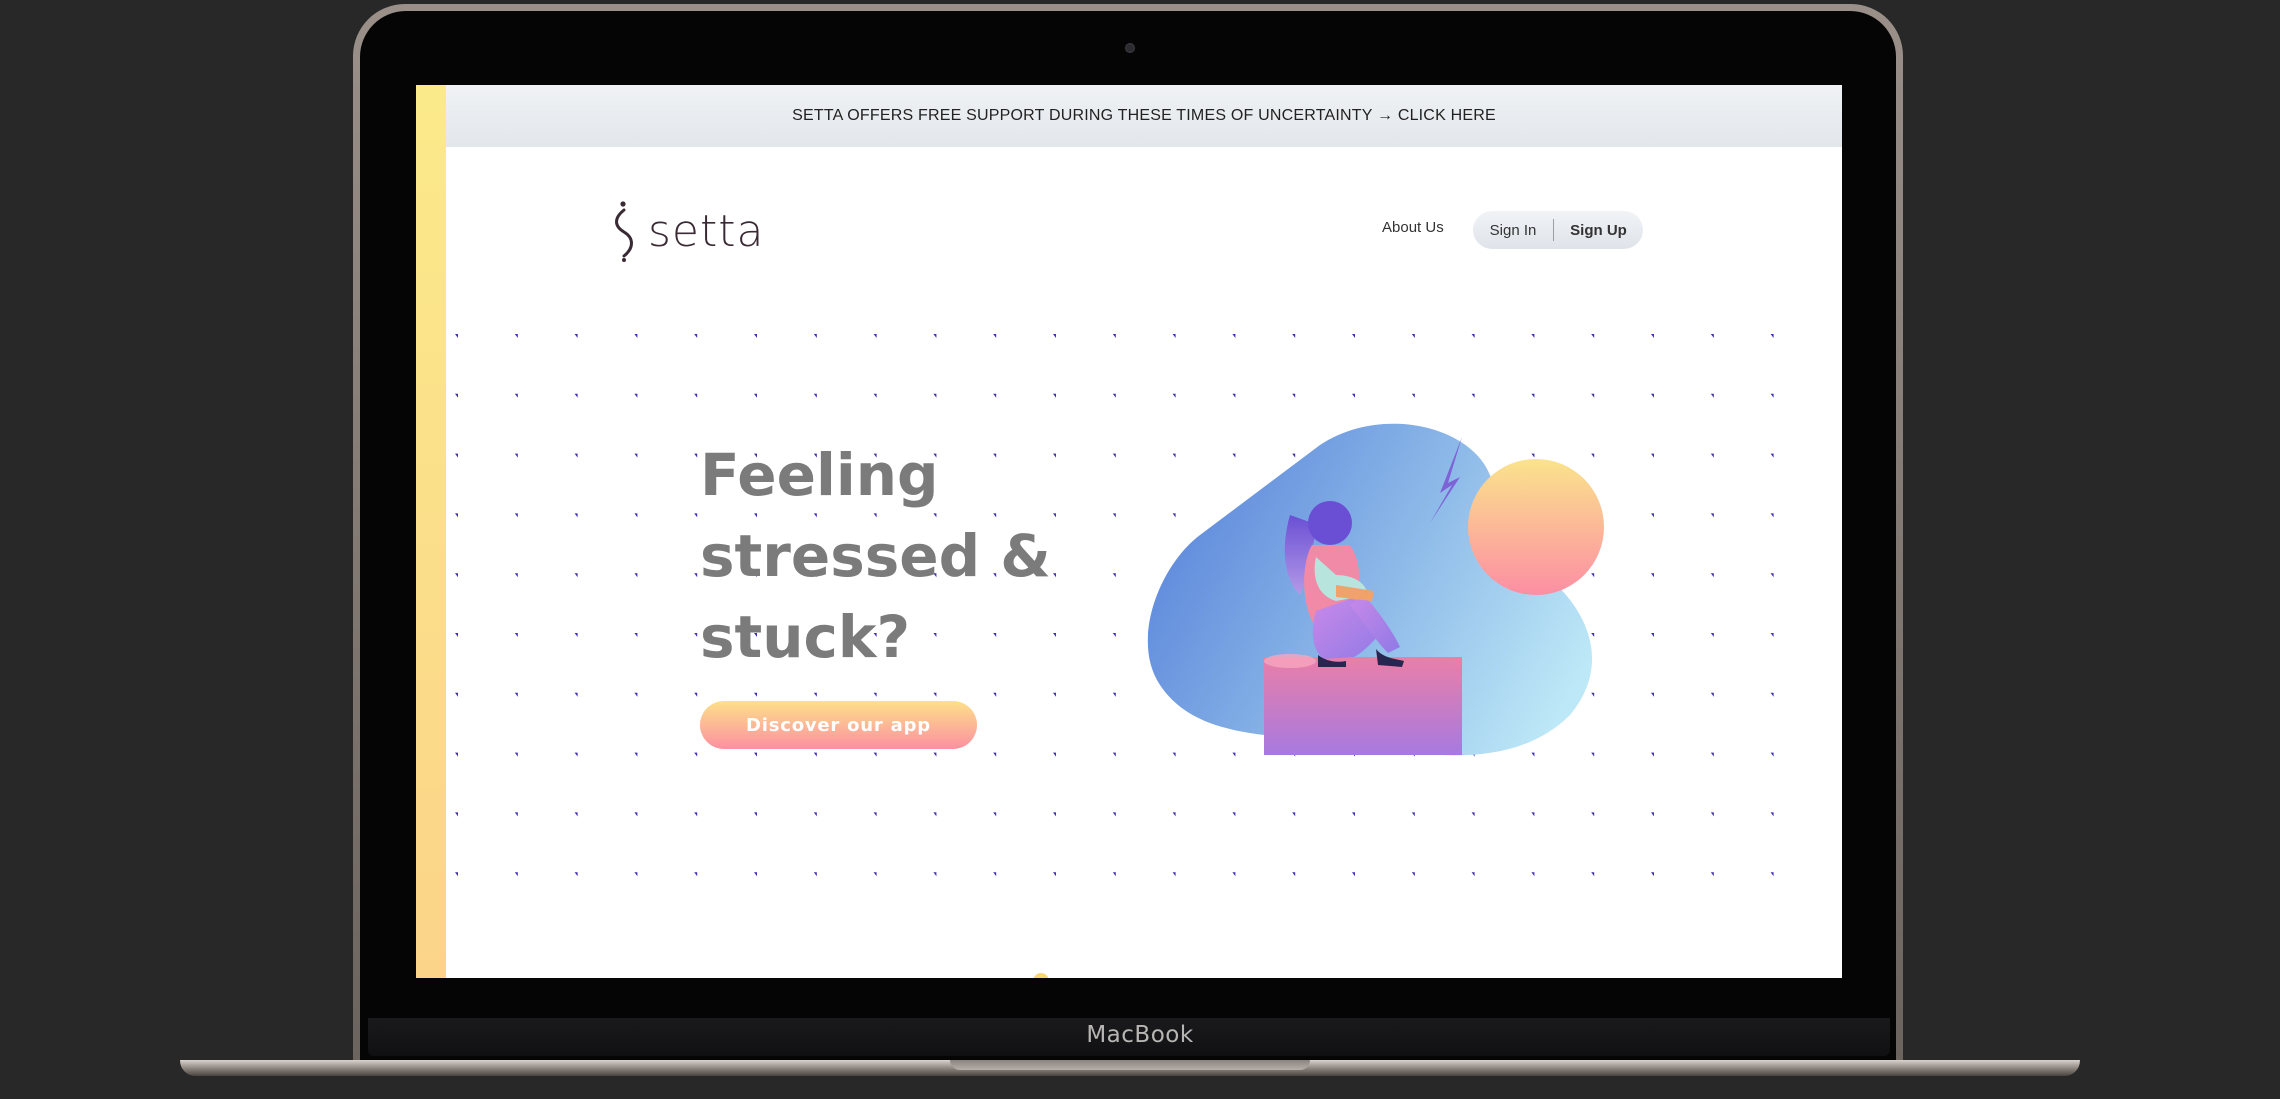  I want to click on stressed-woman-illustration, so click(1375, 589).